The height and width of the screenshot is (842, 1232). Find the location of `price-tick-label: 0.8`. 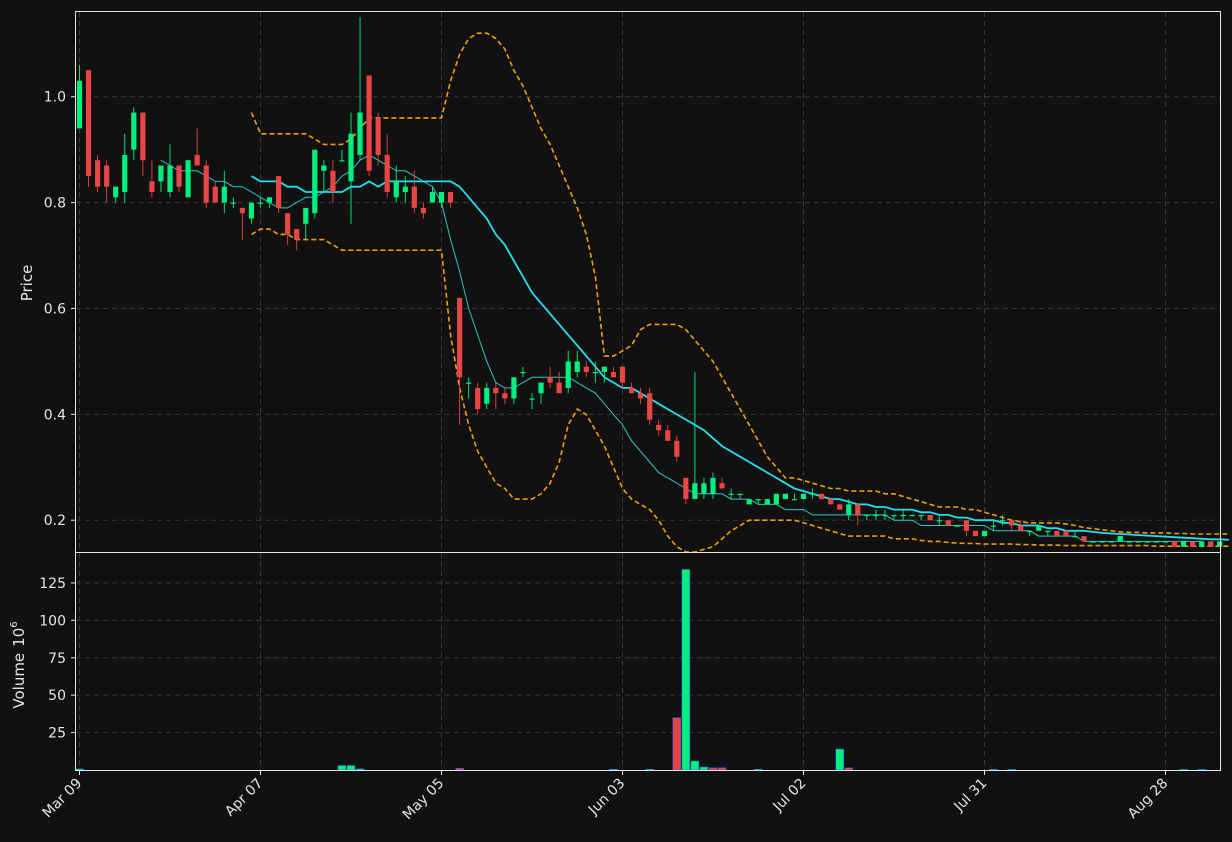

price-tick-label: 0.8 is located at coordinates (55, 204).